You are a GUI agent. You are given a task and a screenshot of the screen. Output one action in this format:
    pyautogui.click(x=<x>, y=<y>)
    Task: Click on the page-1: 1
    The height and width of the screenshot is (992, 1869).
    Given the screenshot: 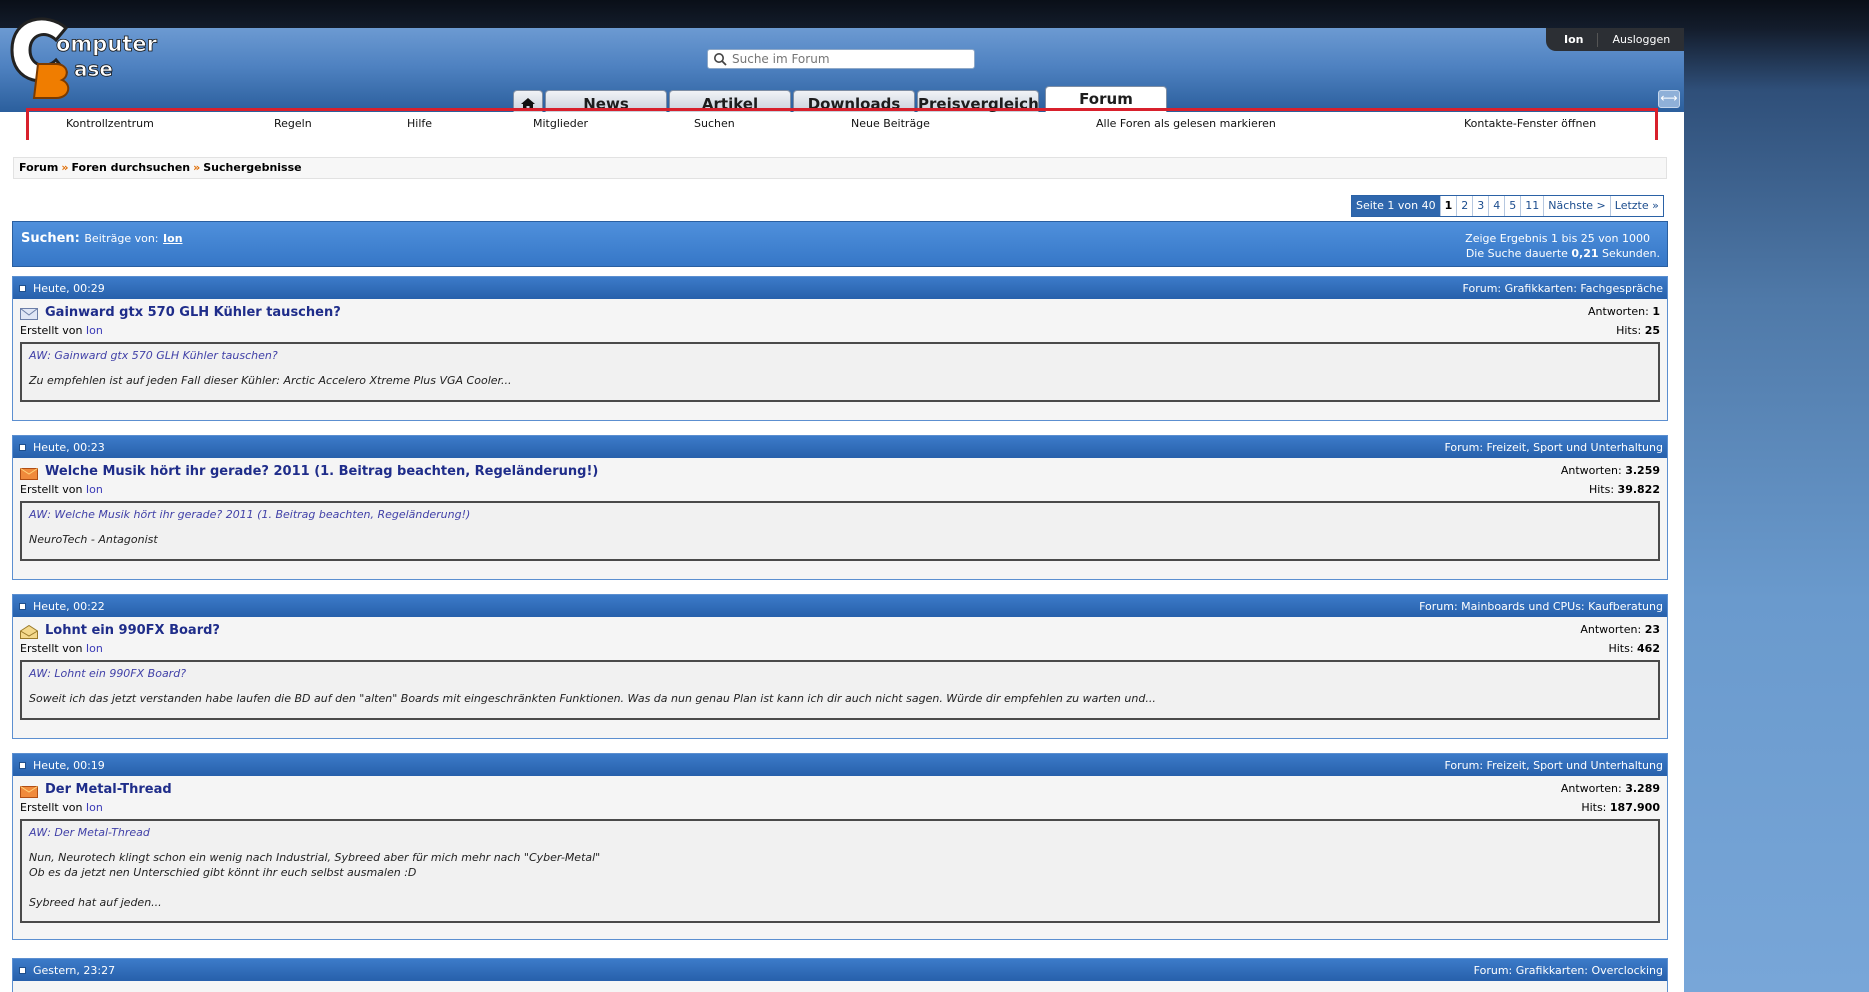 What is the action you would take?
    pyautogui.click(x=1448, y=206)
    